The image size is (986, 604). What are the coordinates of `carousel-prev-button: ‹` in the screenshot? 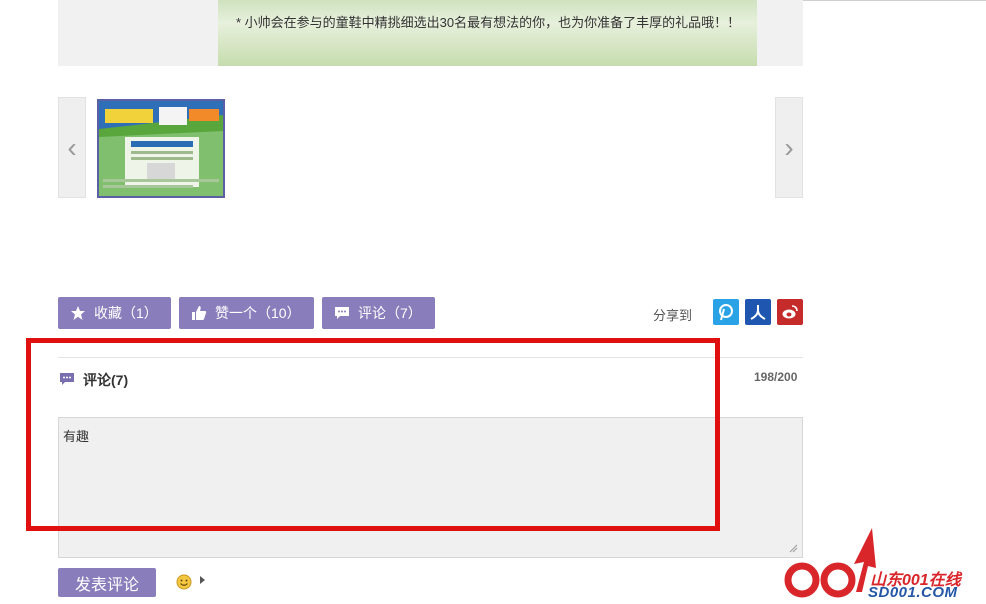 It's located at (72, 147).